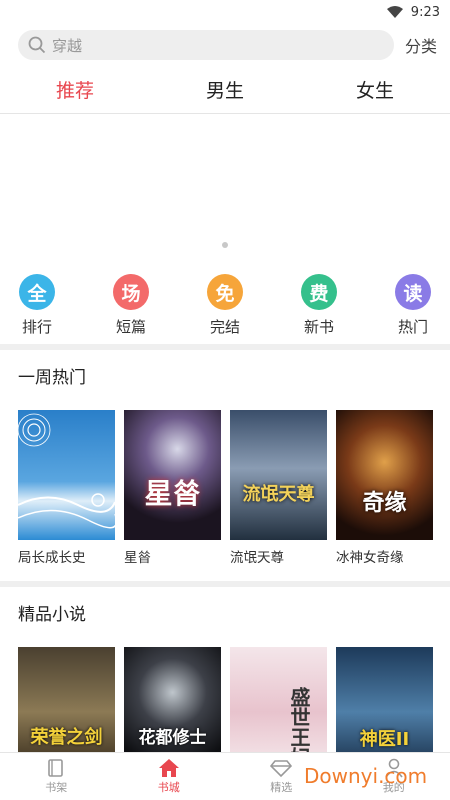 Image resolution: width=450 pixels, height=800 pixels. What do you see at coordinates (366, 776) in the screenshot?
I see `watermark-logo: Downyi.com` at bounding box center [366, 776].